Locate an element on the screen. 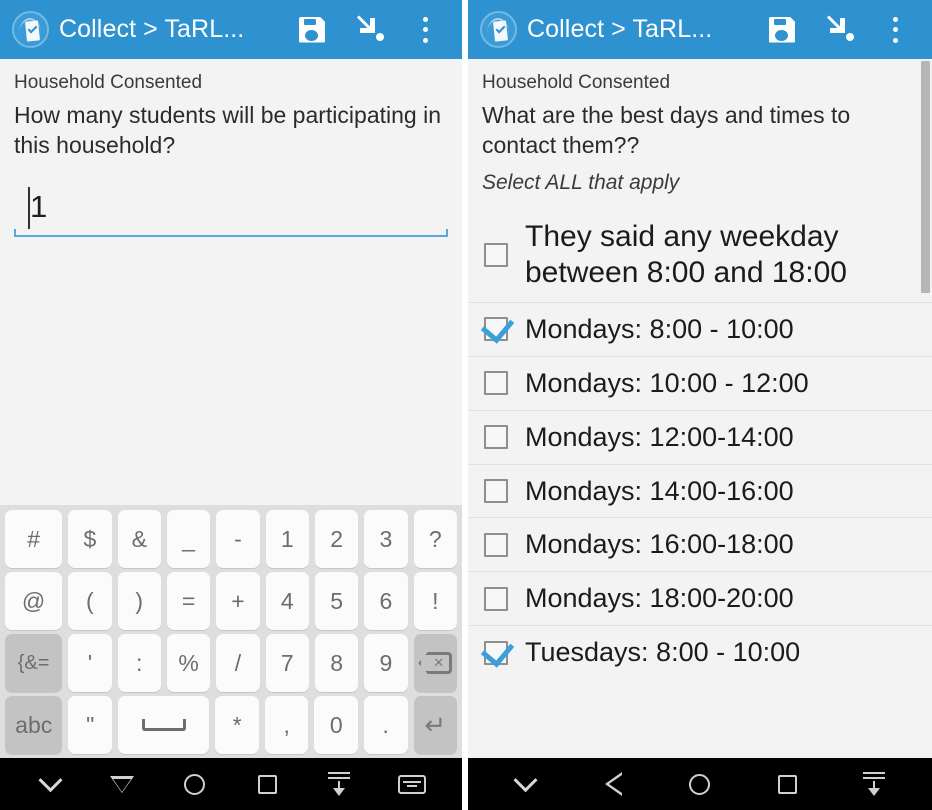 The height and width of the screenshot is (810, 932). input-underline is located at coordinates (231, 232).